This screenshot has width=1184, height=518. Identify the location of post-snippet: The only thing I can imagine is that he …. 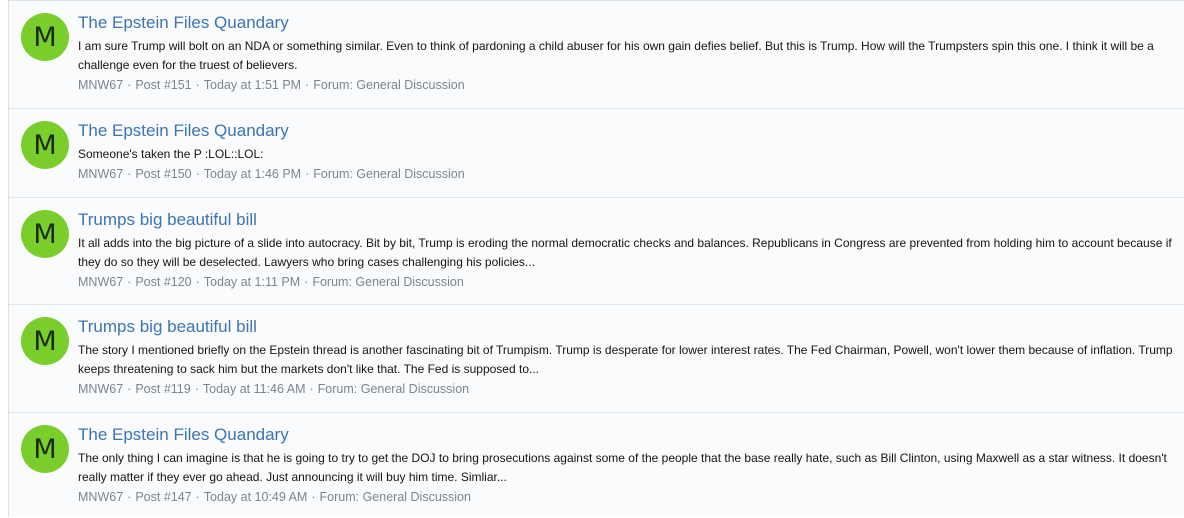
(622, 467).